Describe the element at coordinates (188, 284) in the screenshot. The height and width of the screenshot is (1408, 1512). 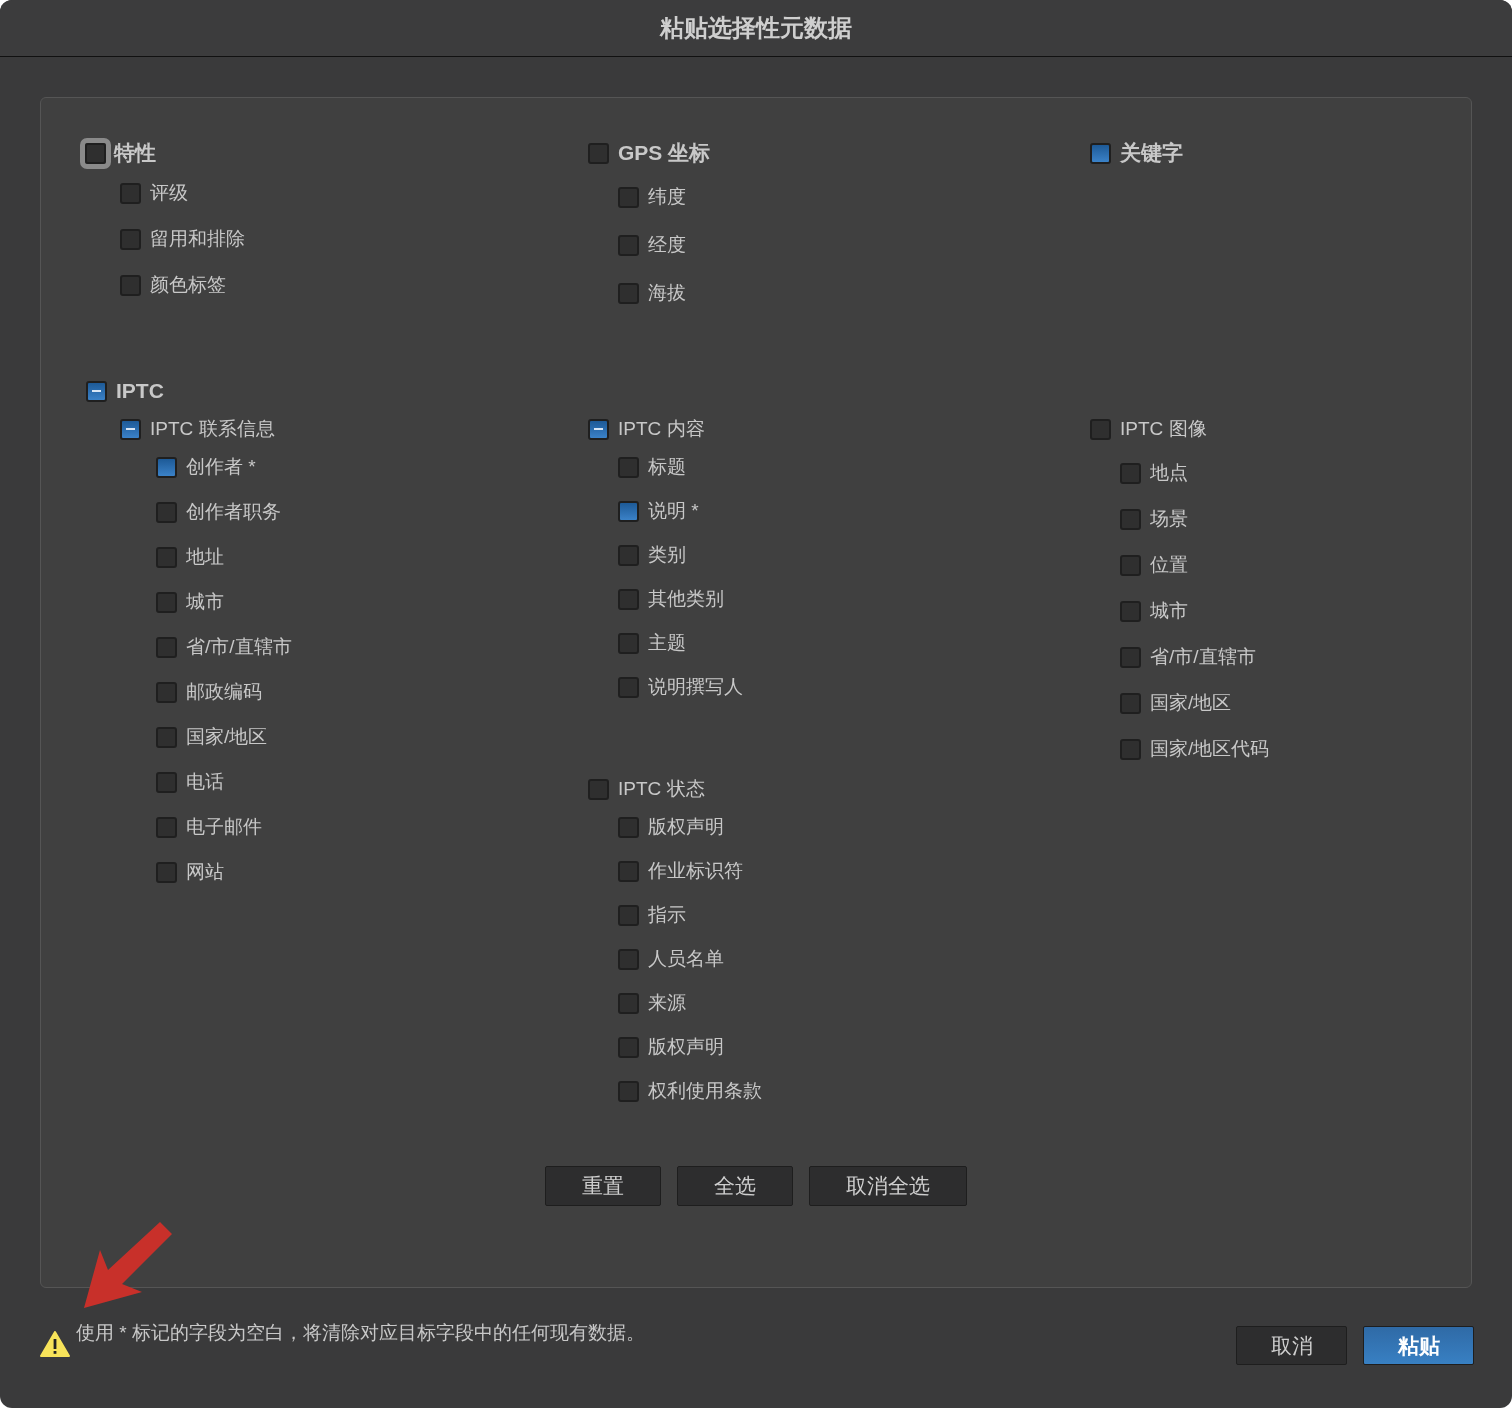
I see `checkbox-label: 颜色标签` at that location.